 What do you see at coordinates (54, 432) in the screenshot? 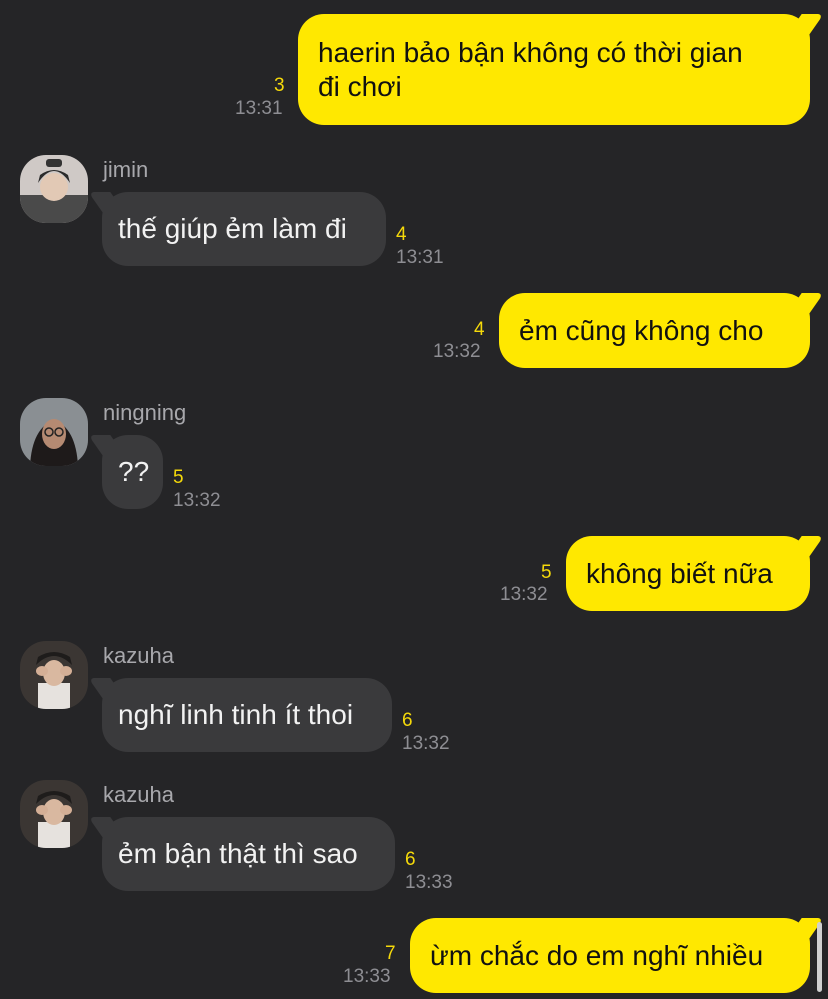
I see `avatar-ningning` at bounding box center [54, 432].